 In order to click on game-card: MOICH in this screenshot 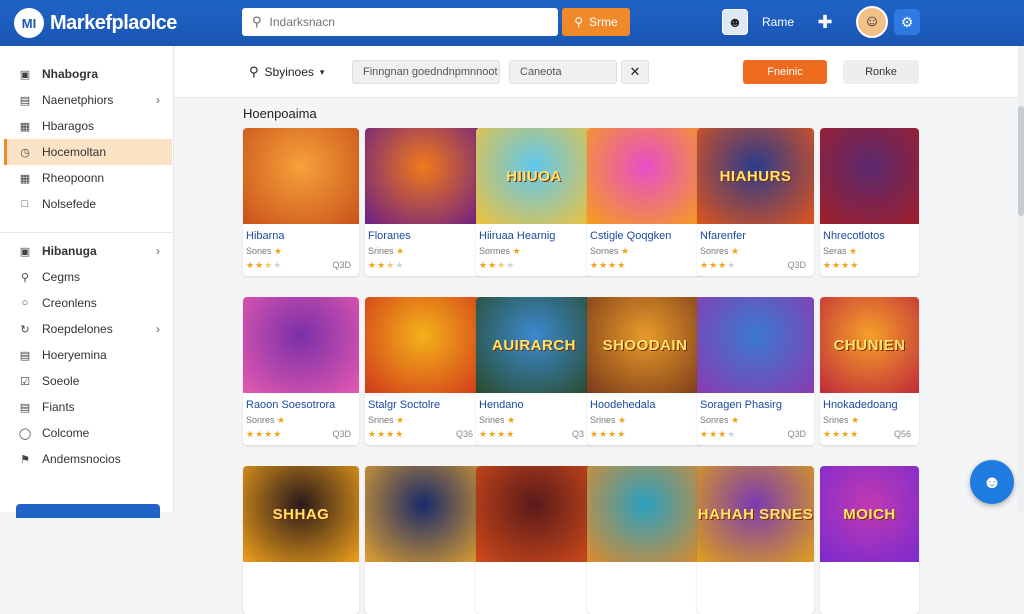, I will do `click(869, 540)`.